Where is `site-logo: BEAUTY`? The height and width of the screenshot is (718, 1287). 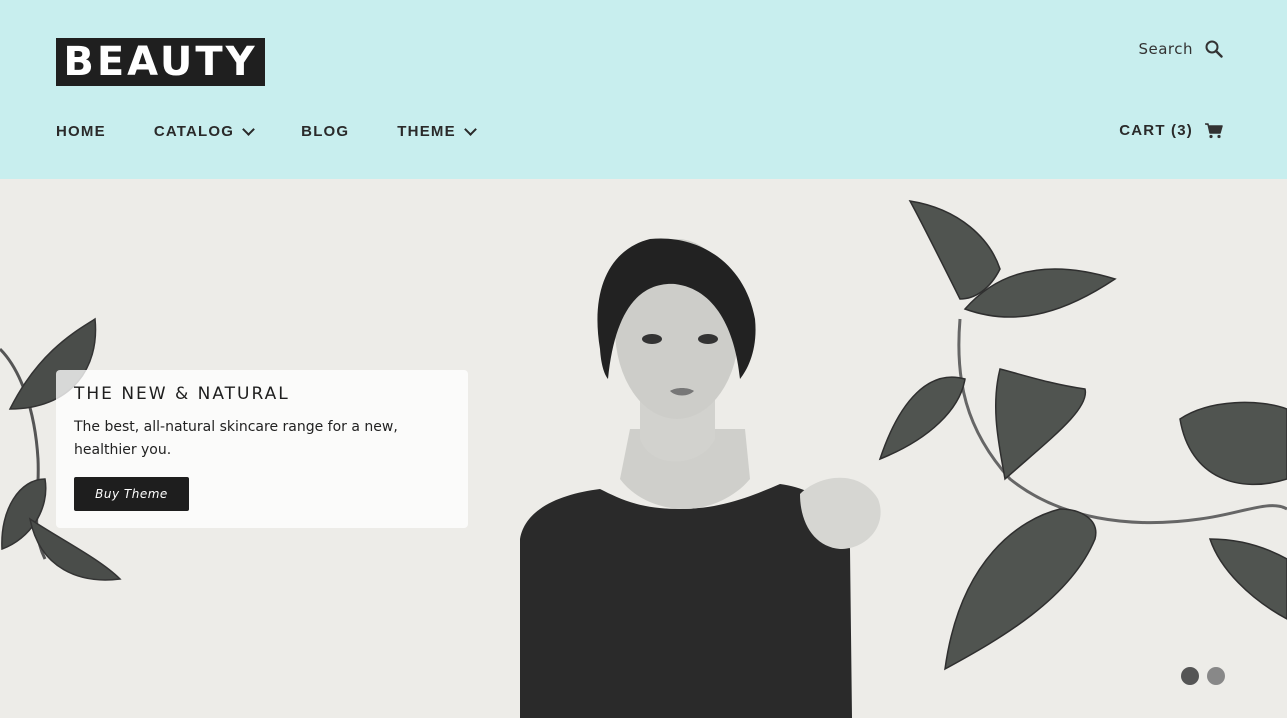 site-logo: BEAUTY is located at coordinates (160, 62).